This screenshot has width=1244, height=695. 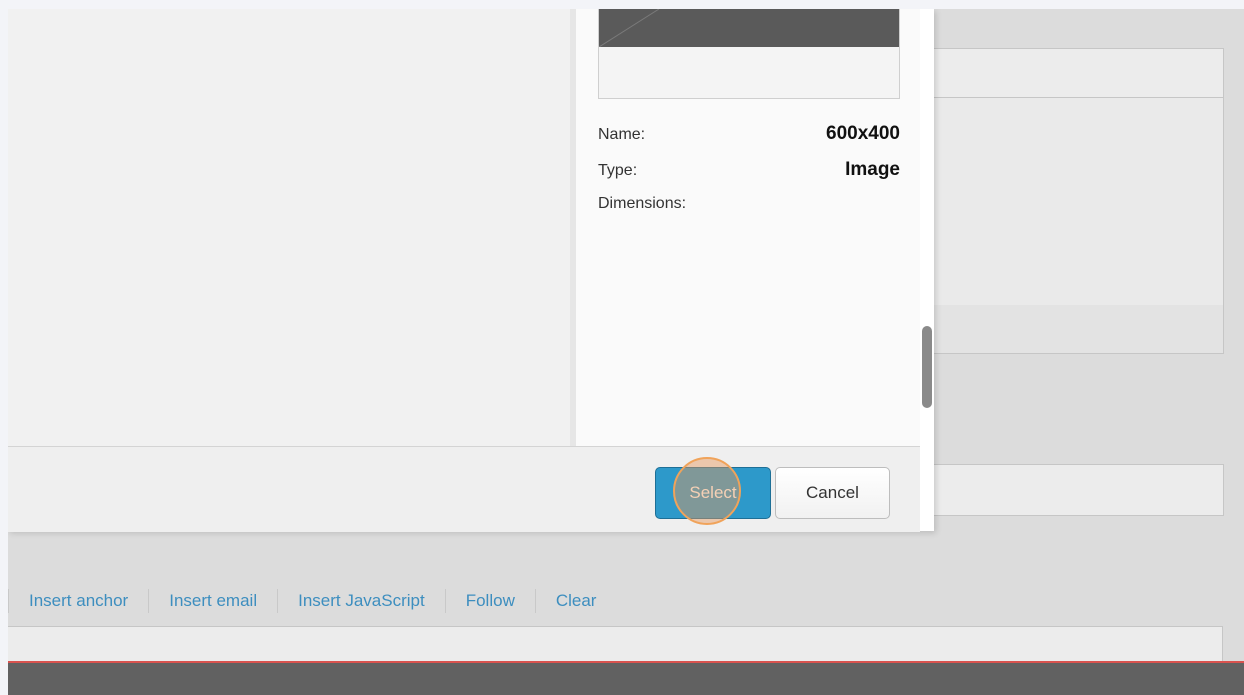 I want to click on insert-anchor-link: Insert anchor, so click(x=78, y=601).